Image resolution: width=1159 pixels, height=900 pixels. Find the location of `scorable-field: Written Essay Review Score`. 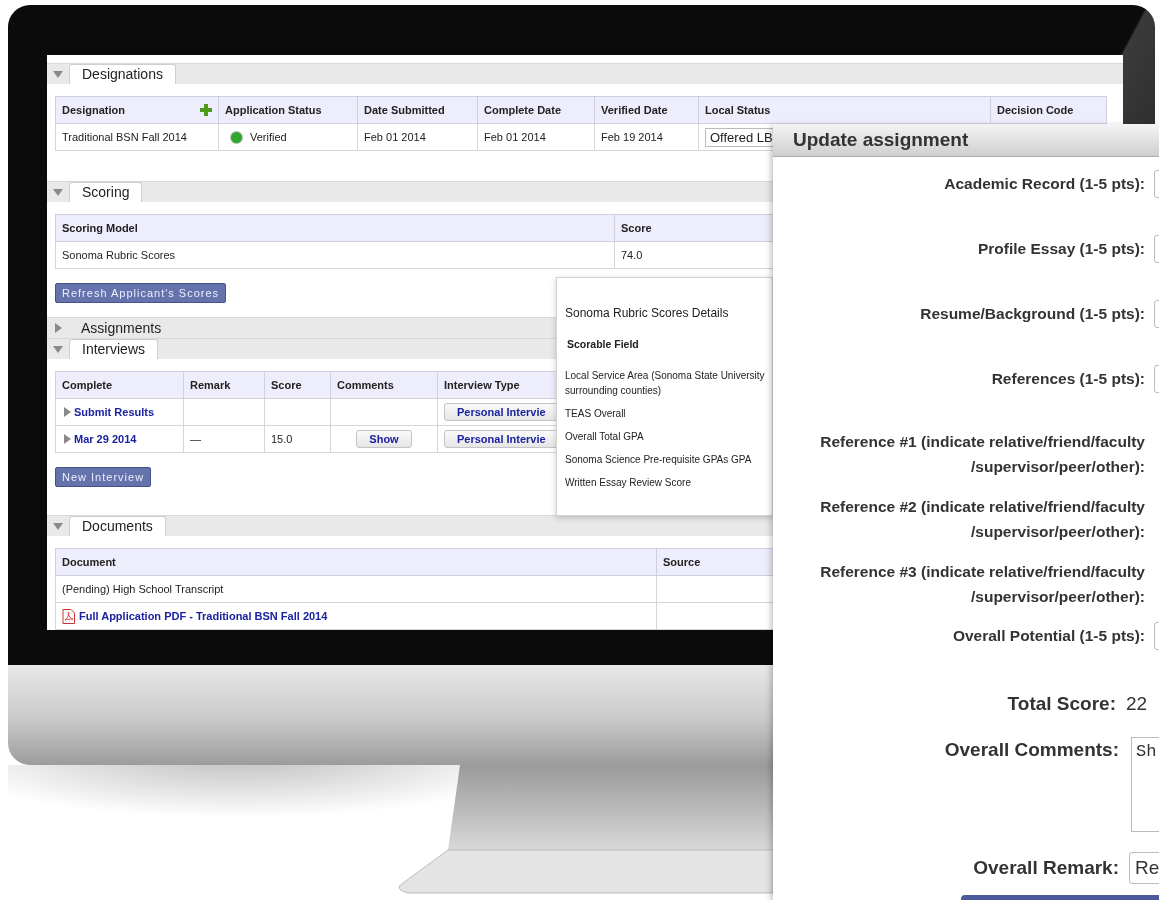

scorable-field: Written Essay Review Score is located at coordinates (668, 482).